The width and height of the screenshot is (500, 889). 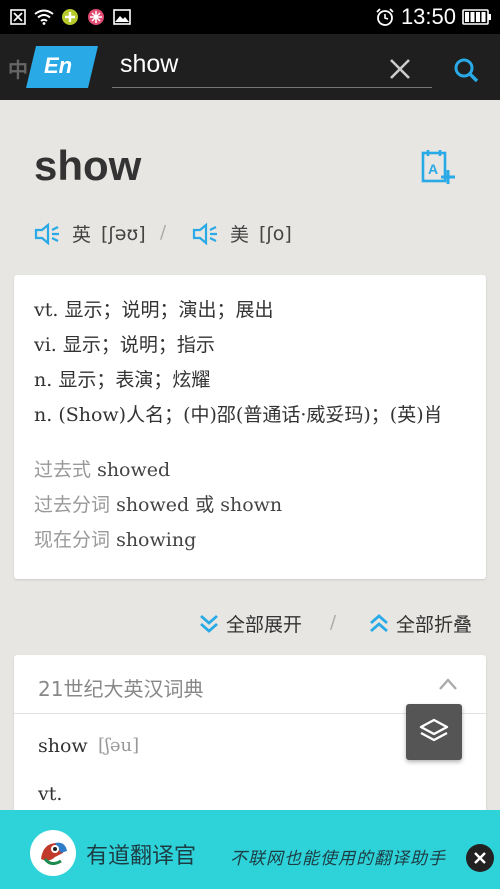 I want to click on us-pronunciation: 美 [ʃo], so click(x=242, y=233).